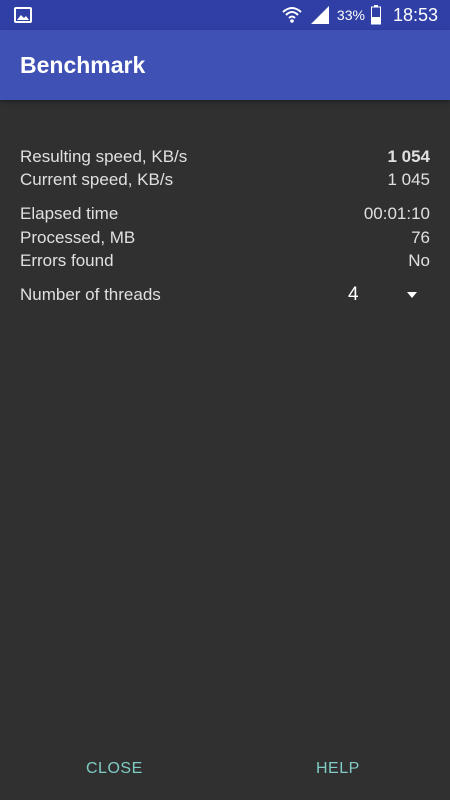  What do you see at coordinates (97, 179) in the screenshot?
I see `current-speed-label: Current speed, KB/s` at bounding box center [97, 179].